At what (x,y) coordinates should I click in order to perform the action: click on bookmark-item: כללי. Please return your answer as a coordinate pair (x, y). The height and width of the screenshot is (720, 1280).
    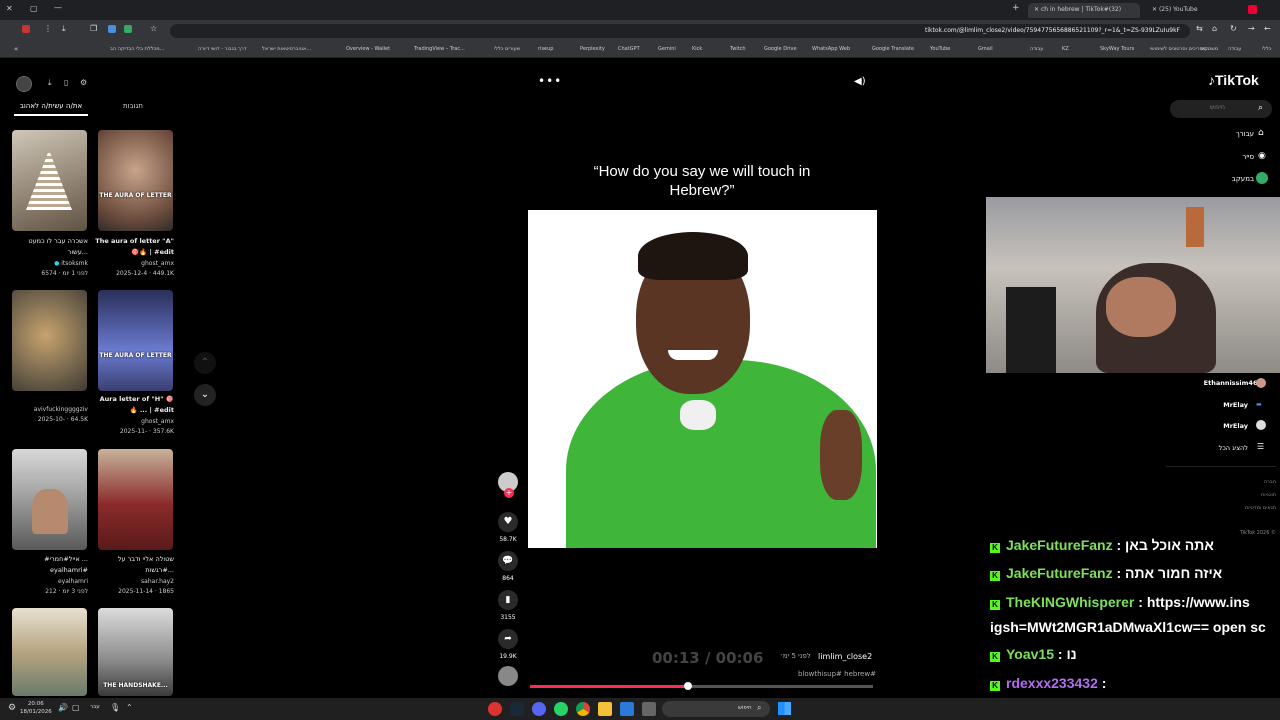
    Looking at the image, I should click on (1266, 49).